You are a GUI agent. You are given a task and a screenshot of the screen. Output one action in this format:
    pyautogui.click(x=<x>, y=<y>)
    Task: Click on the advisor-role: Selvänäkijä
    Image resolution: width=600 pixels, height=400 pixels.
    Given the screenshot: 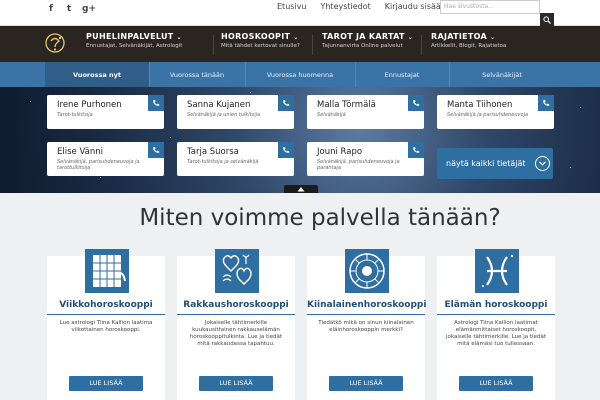 What is the action you would take?
    pyautogui.click(x=331, y=115)
    